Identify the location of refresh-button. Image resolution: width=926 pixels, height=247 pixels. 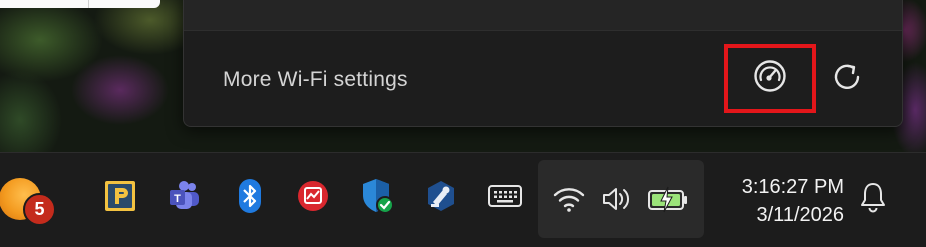
(848, 79).